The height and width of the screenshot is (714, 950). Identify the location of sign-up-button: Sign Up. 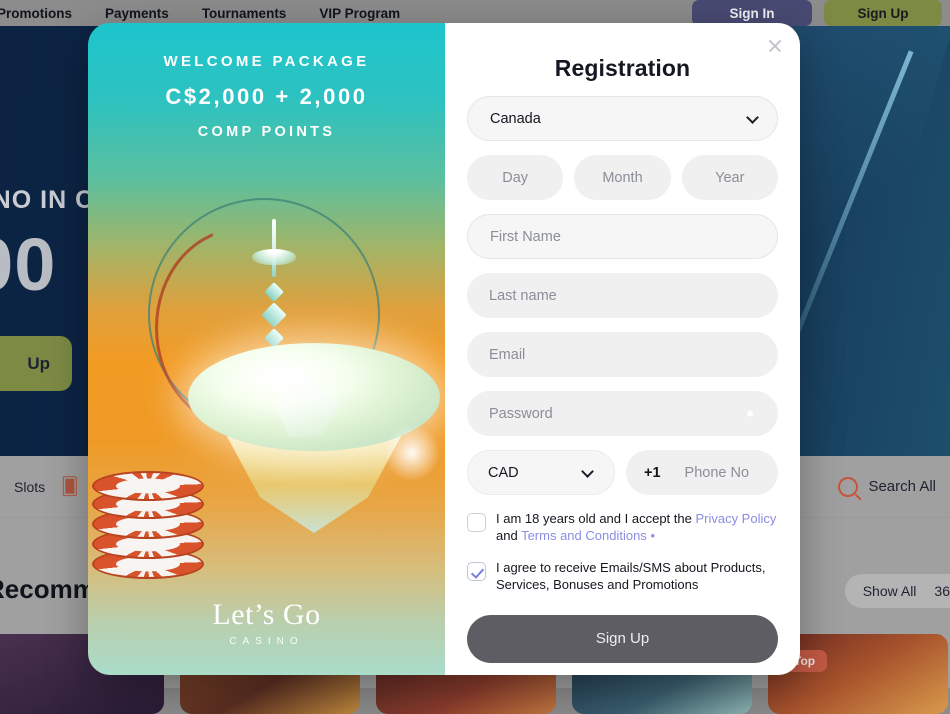
(883, 13).